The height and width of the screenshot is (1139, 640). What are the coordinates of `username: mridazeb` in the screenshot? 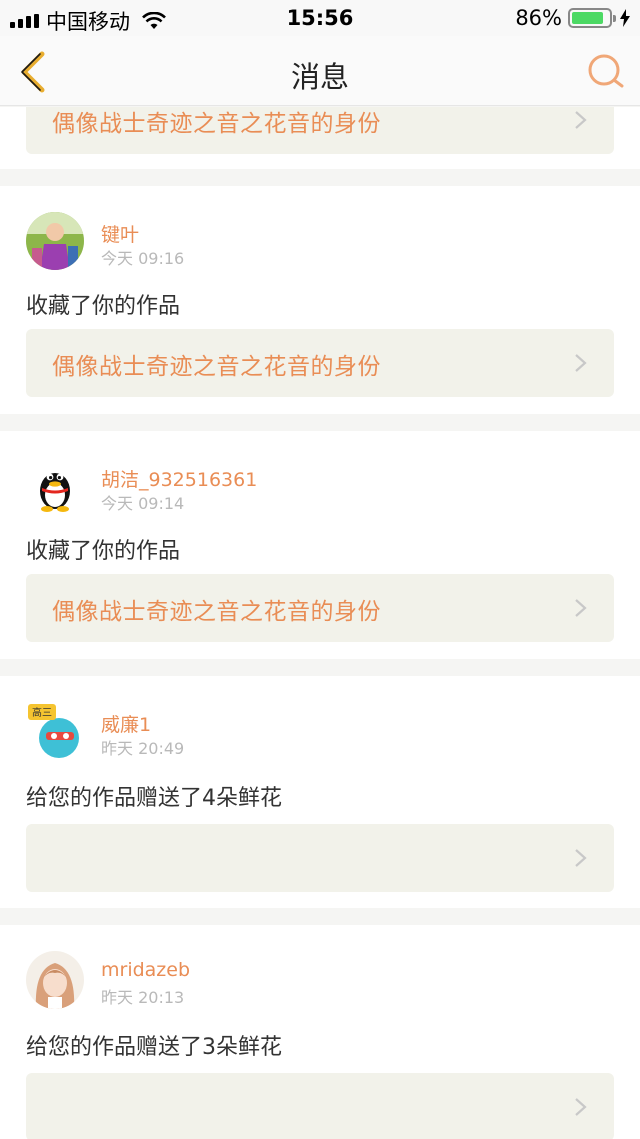 It's located at (145, 970).